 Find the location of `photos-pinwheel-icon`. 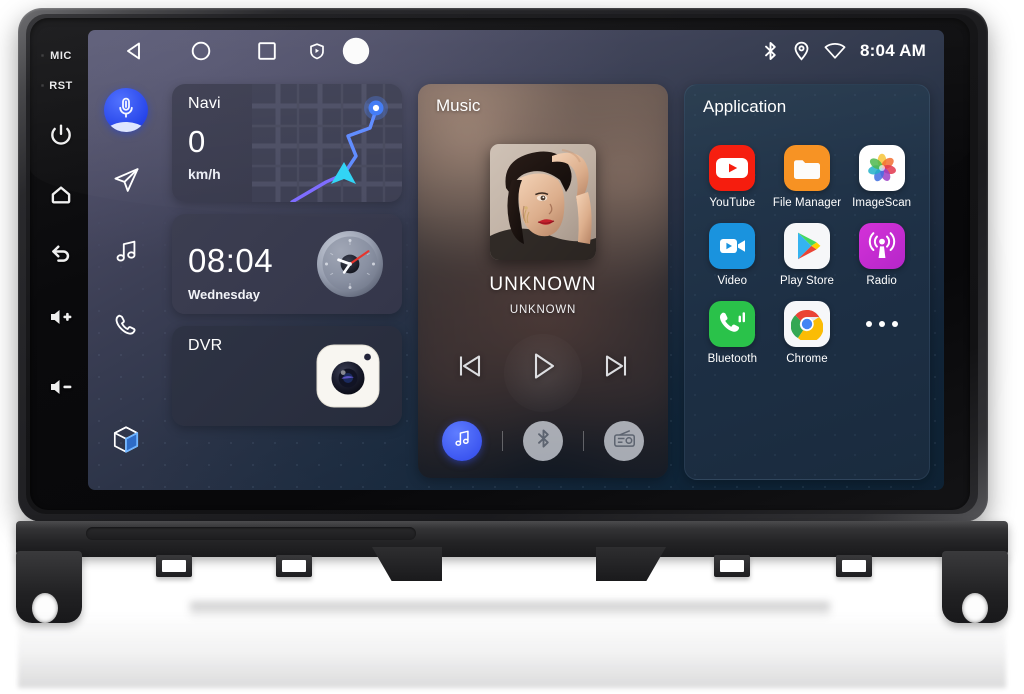

photos-pinwheel-icon is located at coordinates (881, 168).